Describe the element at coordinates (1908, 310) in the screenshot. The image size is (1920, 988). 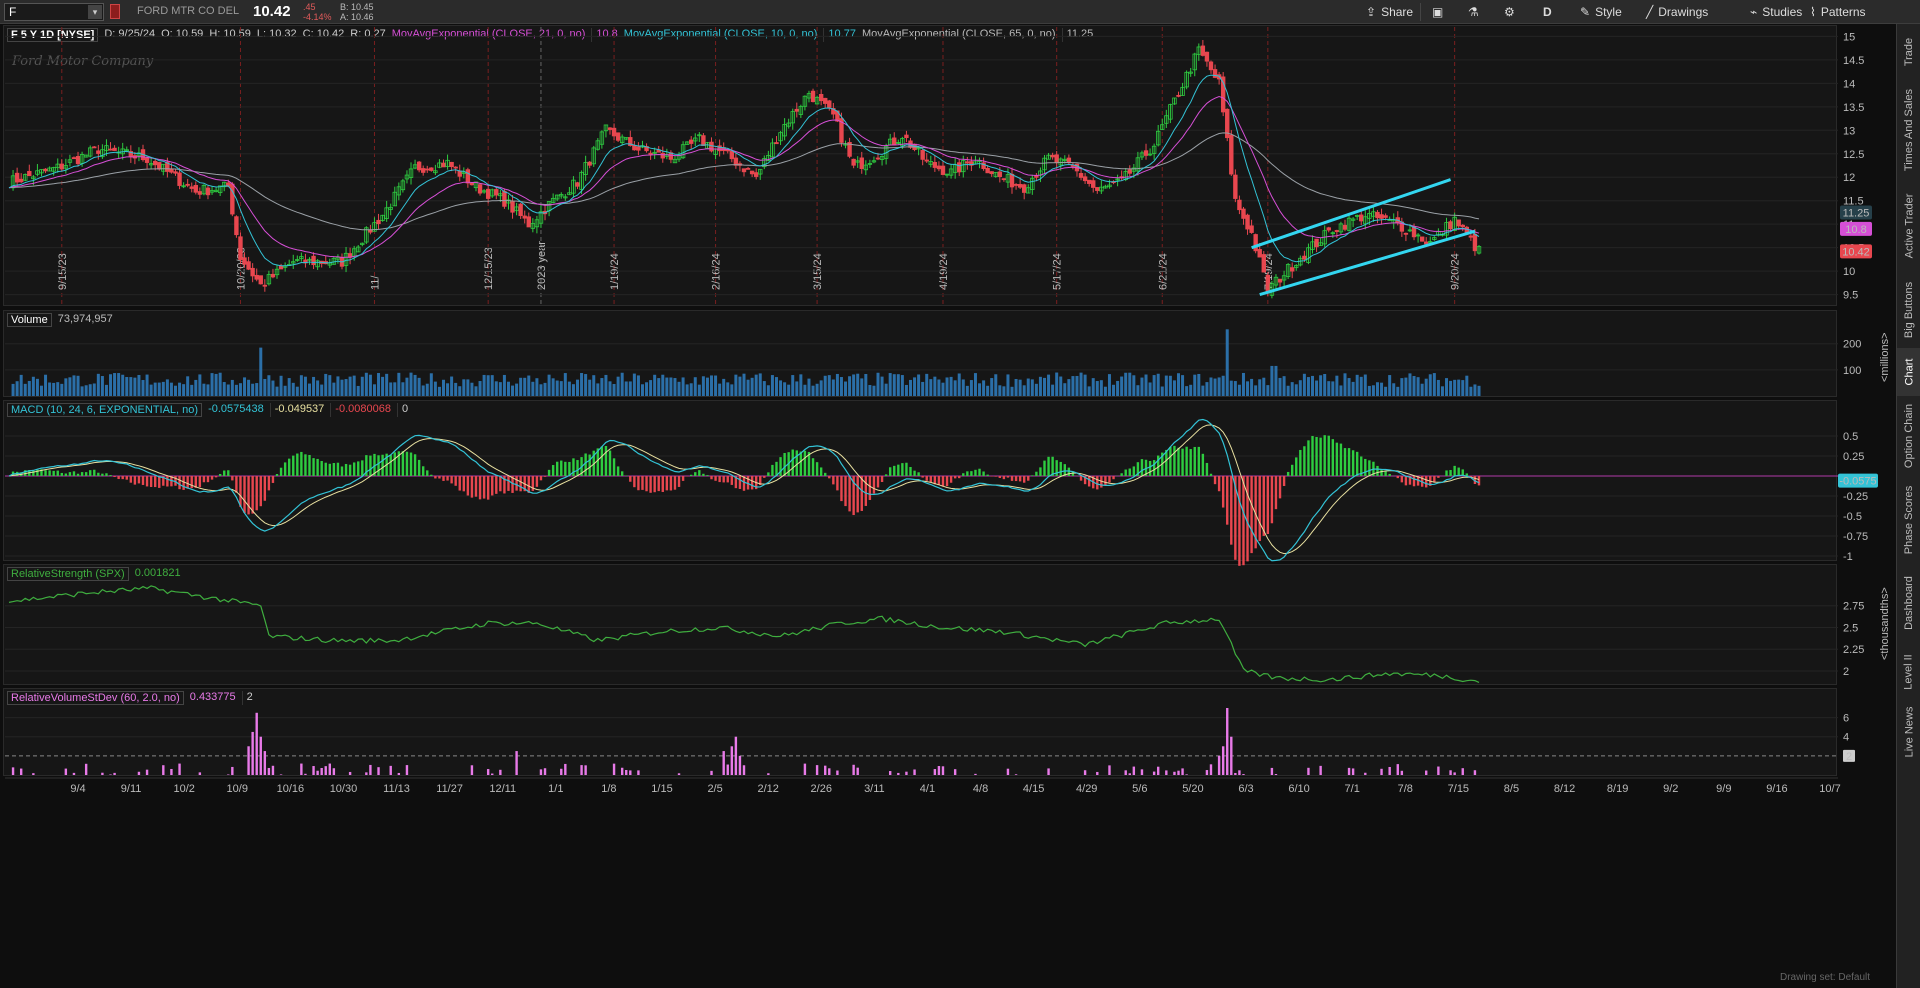
I see `side-tab-big-buttons: Big Buttons` at that location.